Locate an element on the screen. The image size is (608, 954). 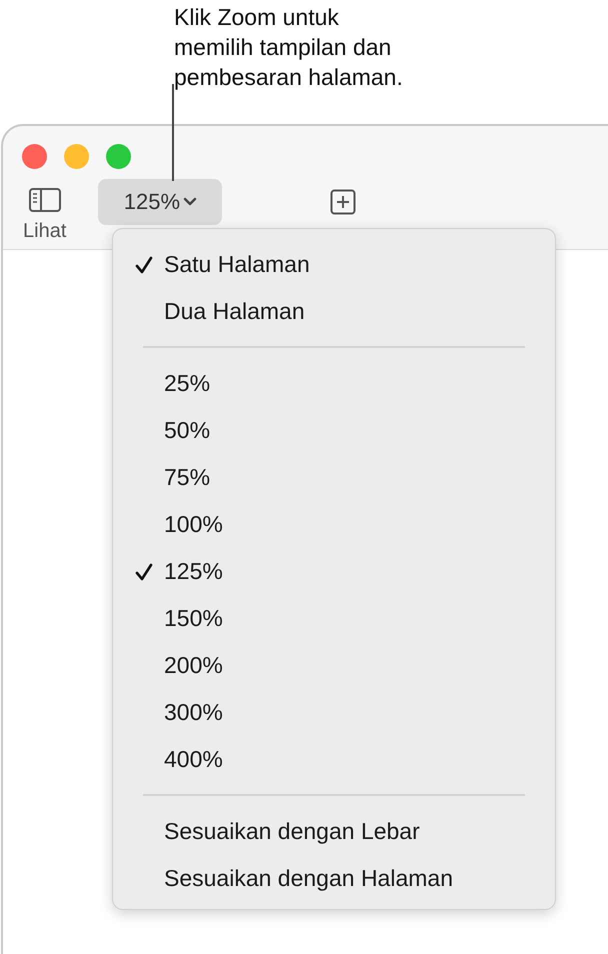
menu-item: 400% is located at coordinates (334, 759).